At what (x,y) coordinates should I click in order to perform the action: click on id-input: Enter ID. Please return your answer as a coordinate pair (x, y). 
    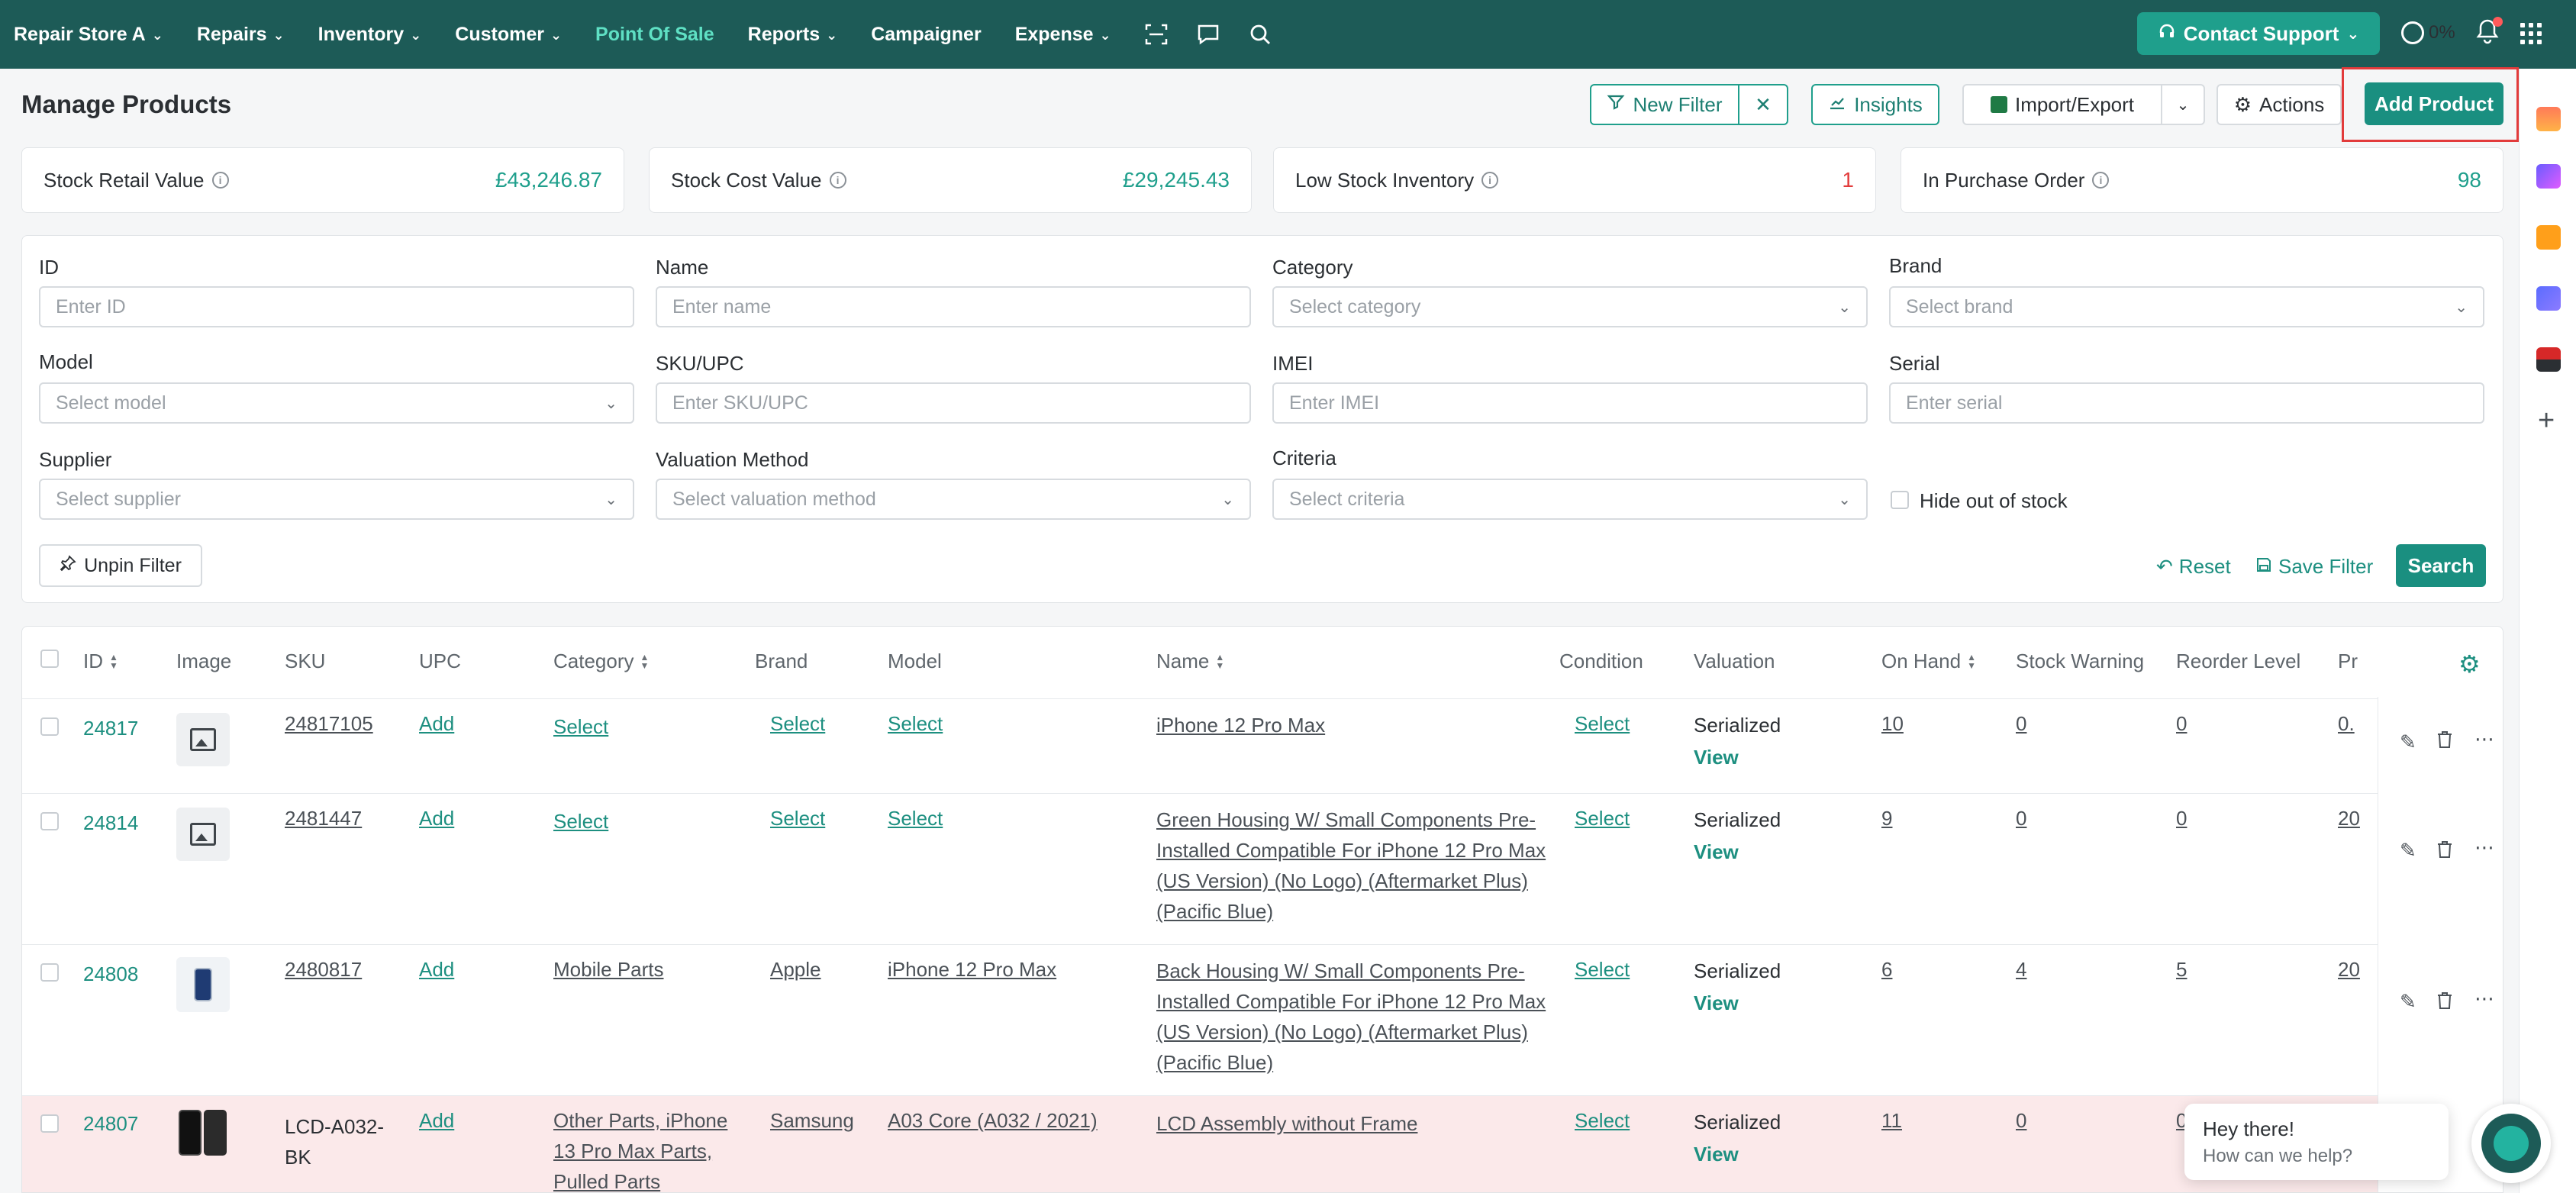
    Looking at the image, I should click on (336, 306).